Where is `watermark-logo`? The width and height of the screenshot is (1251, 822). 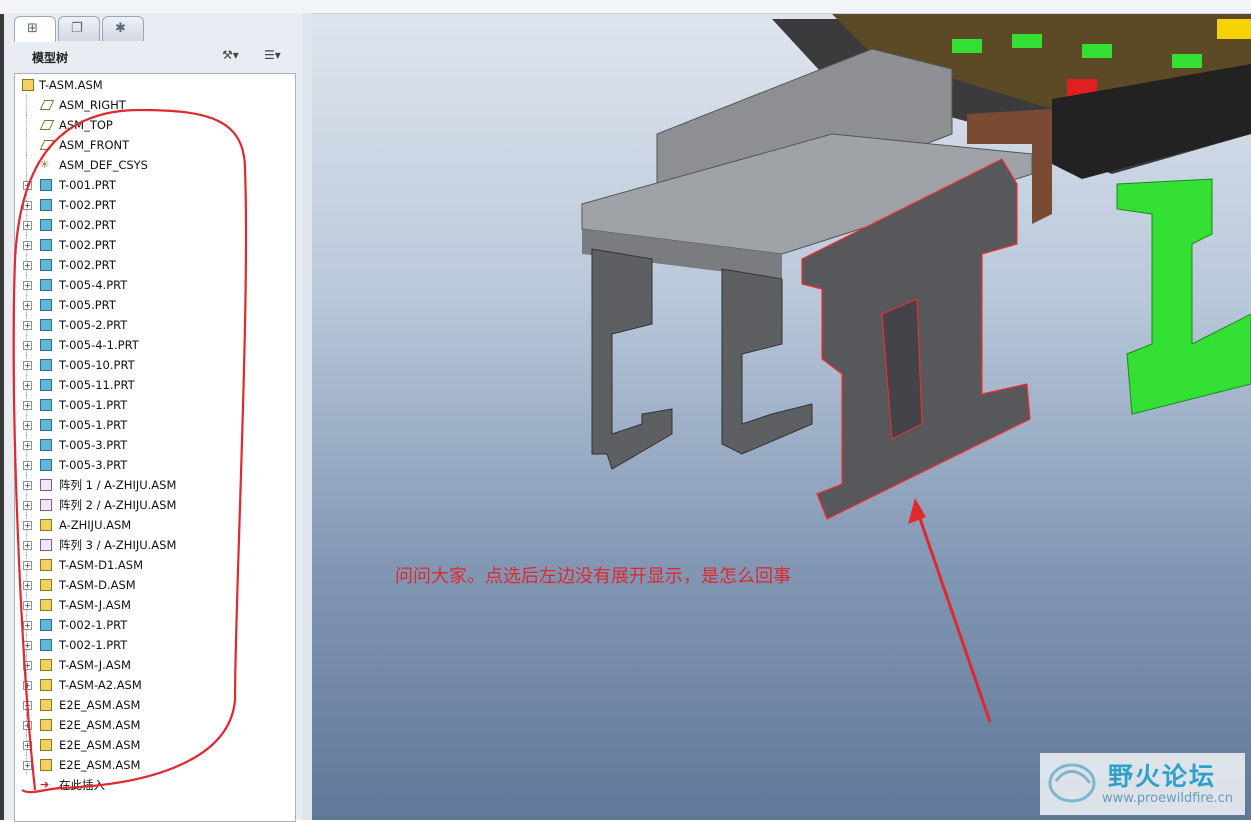 watermark-logo is located at coordinates (1072, 783).